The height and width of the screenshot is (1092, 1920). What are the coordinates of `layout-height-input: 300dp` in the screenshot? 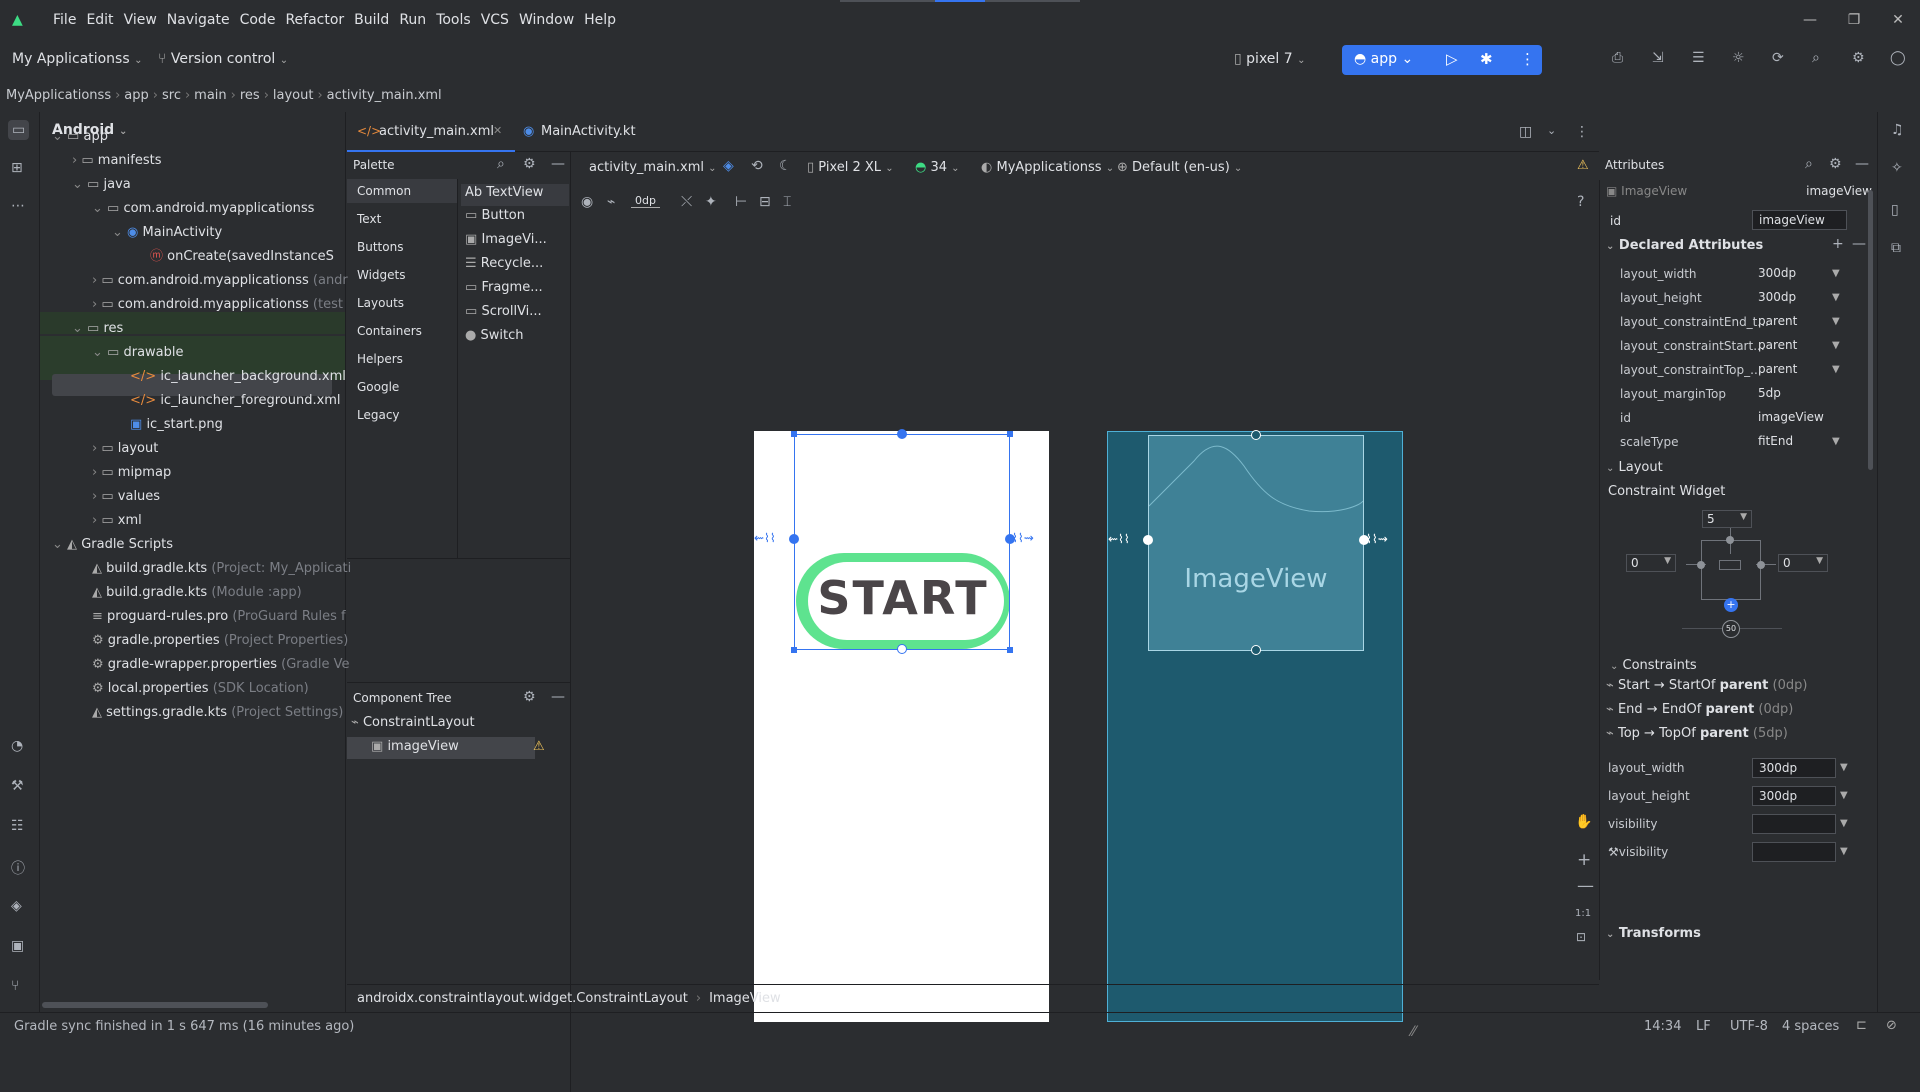 It's located at (1794, 796).